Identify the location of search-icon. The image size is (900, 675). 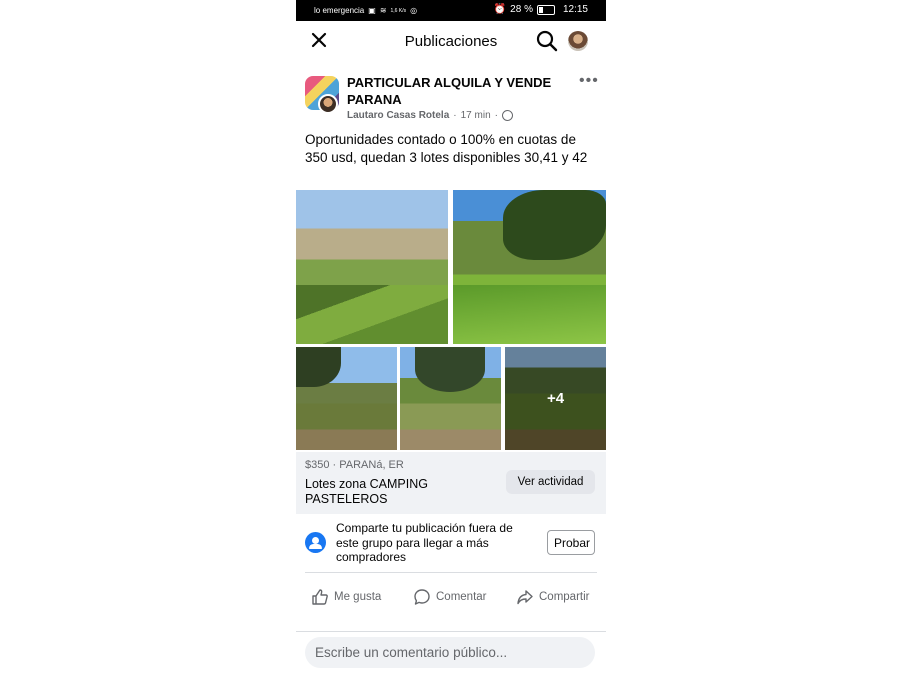
(547, 41).